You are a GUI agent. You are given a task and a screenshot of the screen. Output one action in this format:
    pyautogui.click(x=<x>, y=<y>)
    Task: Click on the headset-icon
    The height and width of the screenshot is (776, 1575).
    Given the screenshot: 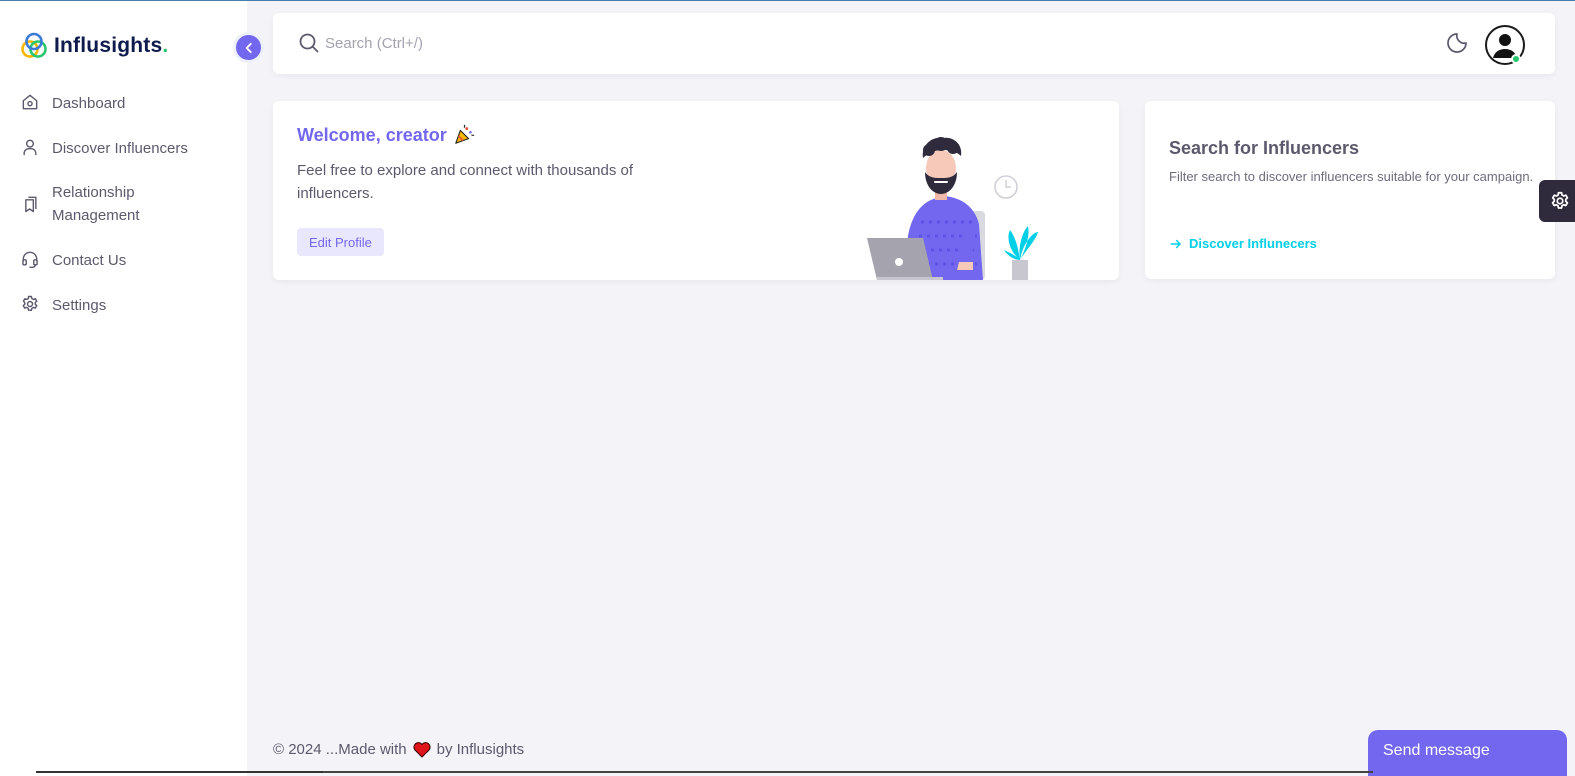 What is the action you would take?
    pyautogui.click(x=30, y=260)
    